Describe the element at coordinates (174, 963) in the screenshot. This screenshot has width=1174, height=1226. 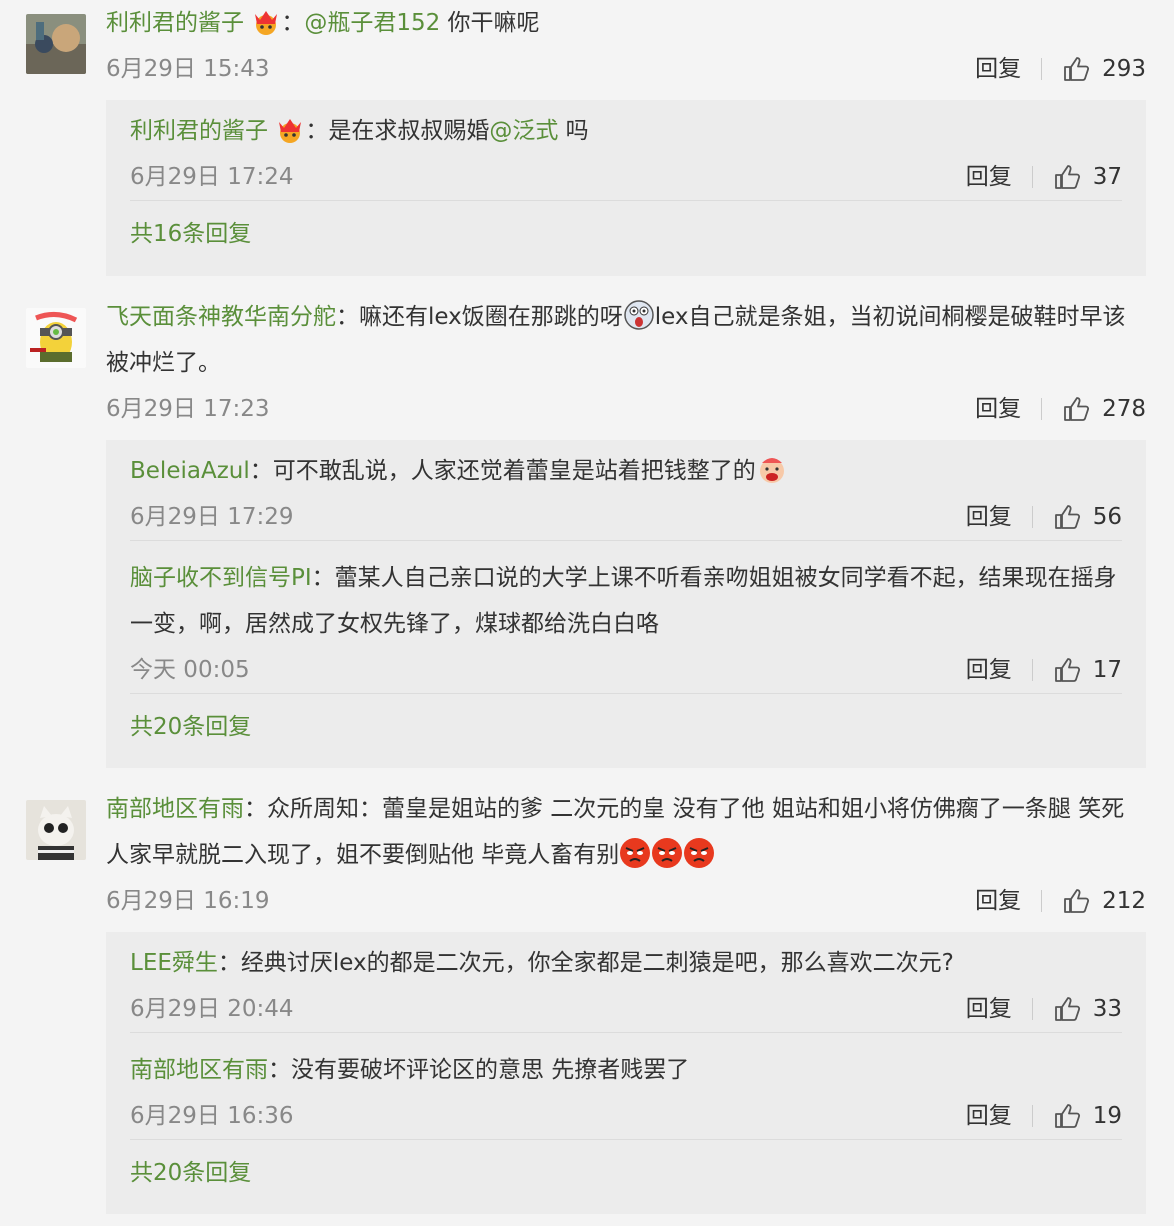
I see `username-link: LEE舜生` at that location.